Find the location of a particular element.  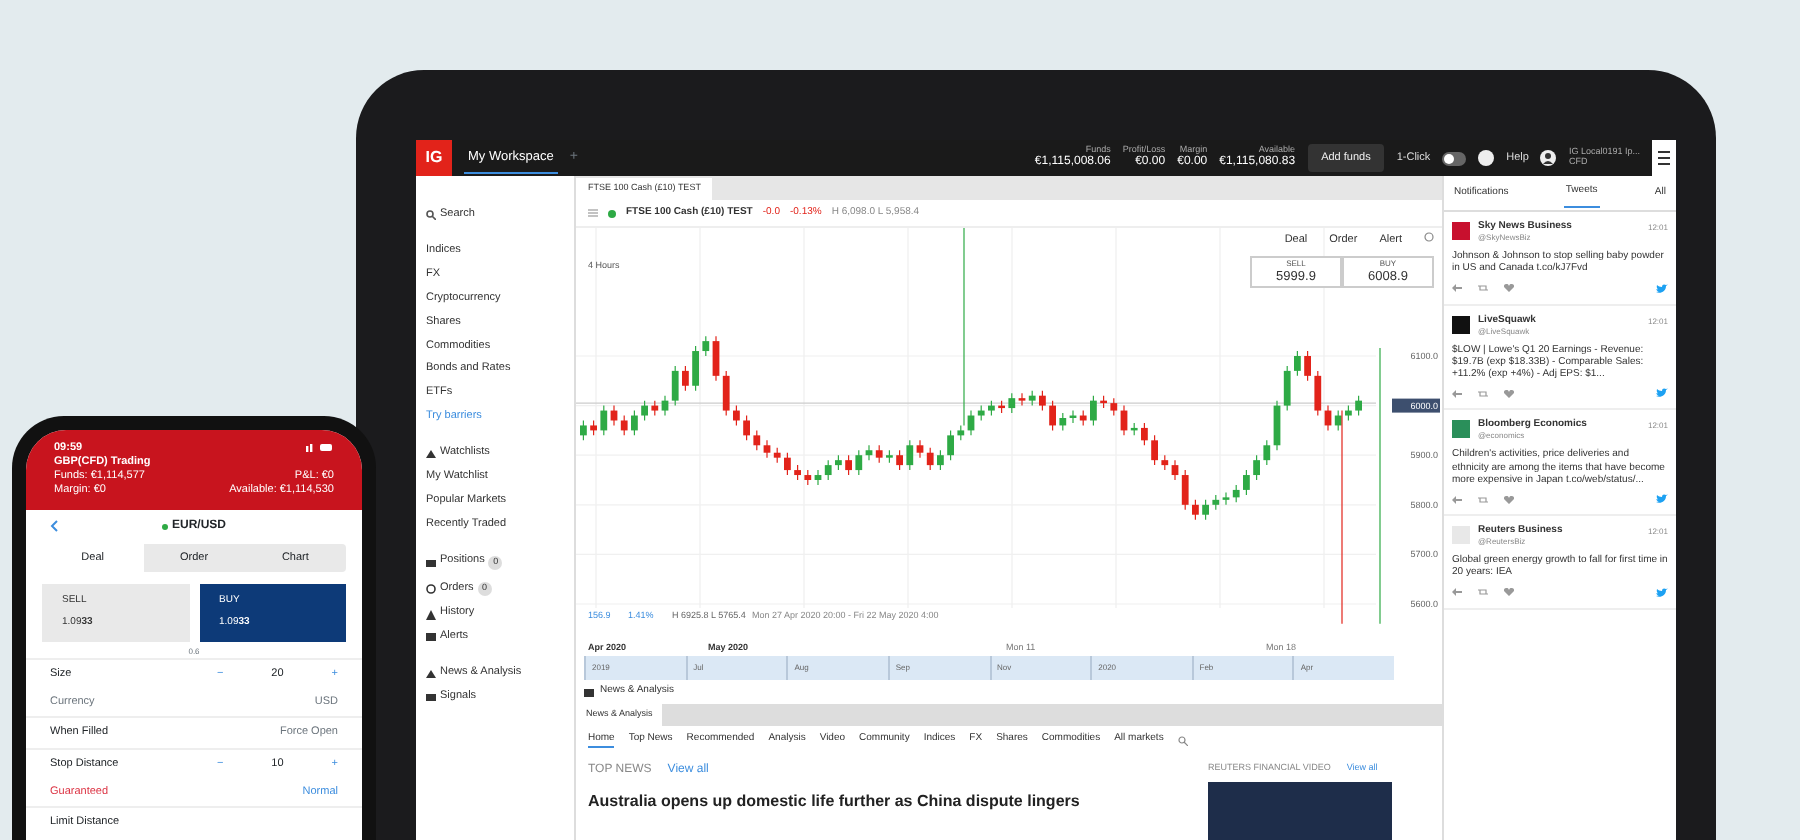

user-icon is located at coordinates (1548, 158).